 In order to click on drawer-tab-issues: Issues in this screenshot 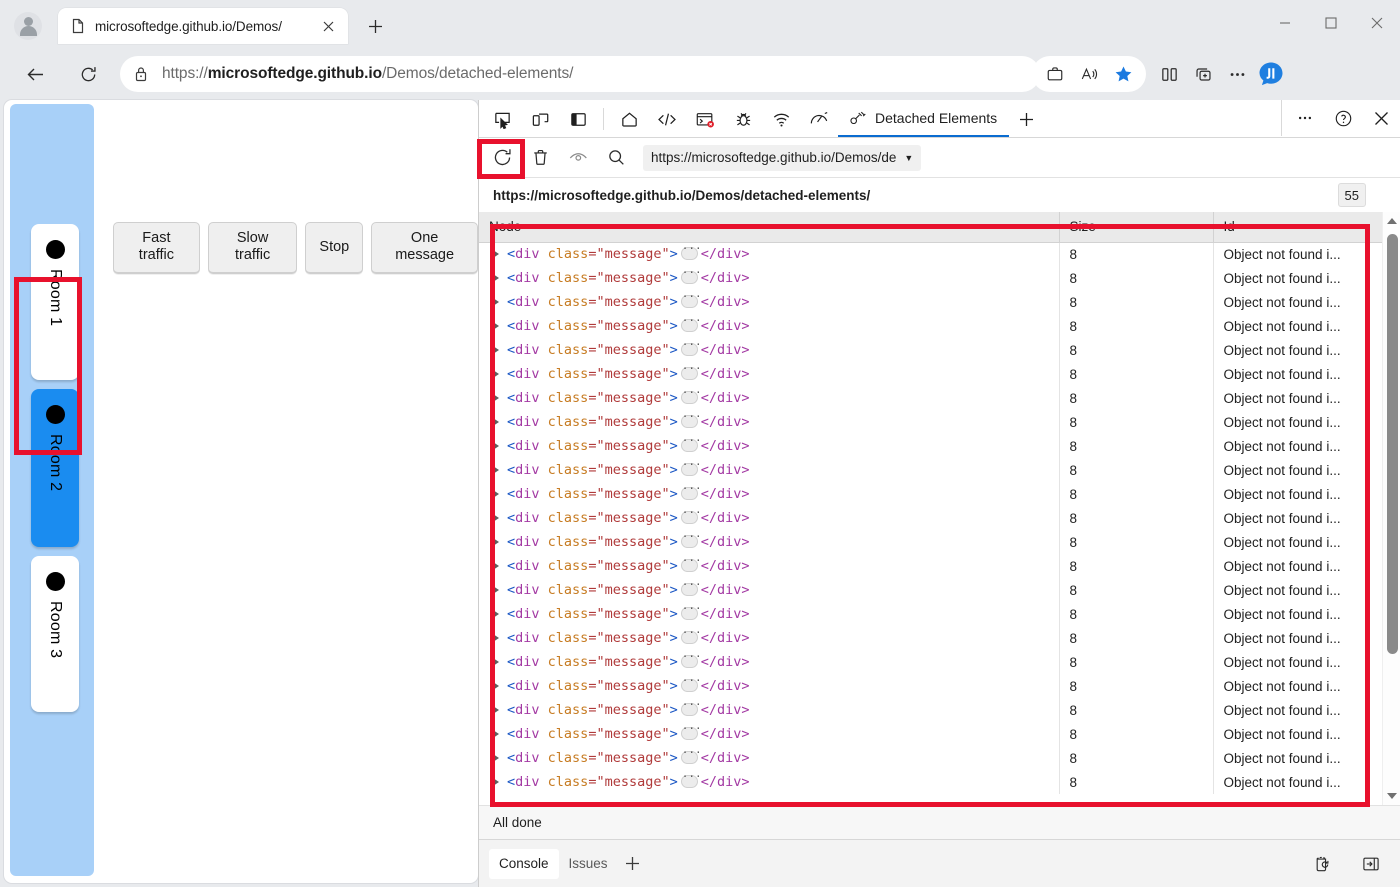, I will do `click(588, 864)`.